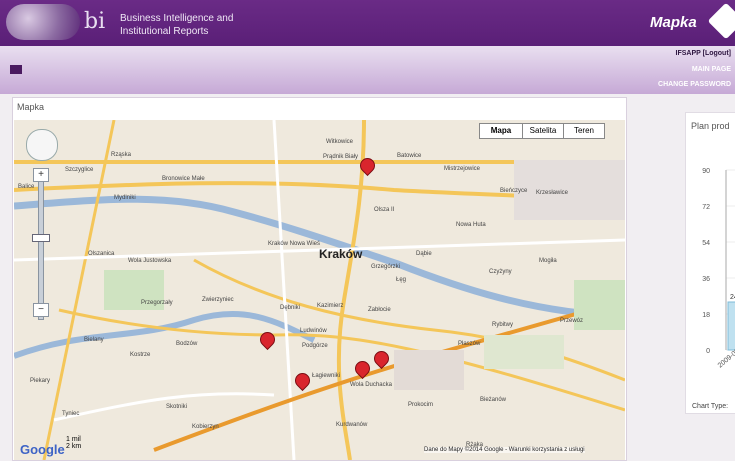 The height and width of the screenshot is (461, 735). I want to click on place-label: Kobierzyn, so click(205, 427).